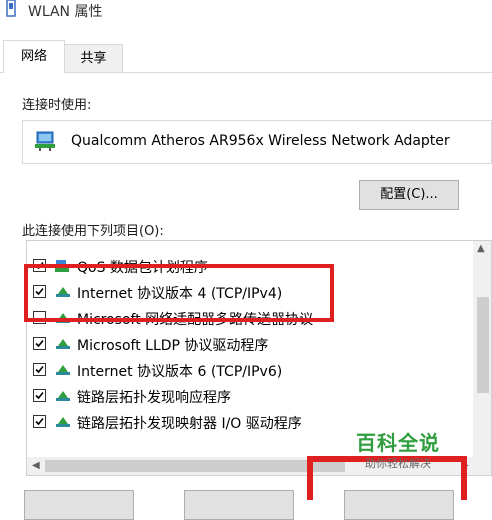 The height and width of the screenshot is (520, 492). I want to click on list-item-label: 链路层拓扑发现映射器 I/O 驱动程序, so click(189, 424).